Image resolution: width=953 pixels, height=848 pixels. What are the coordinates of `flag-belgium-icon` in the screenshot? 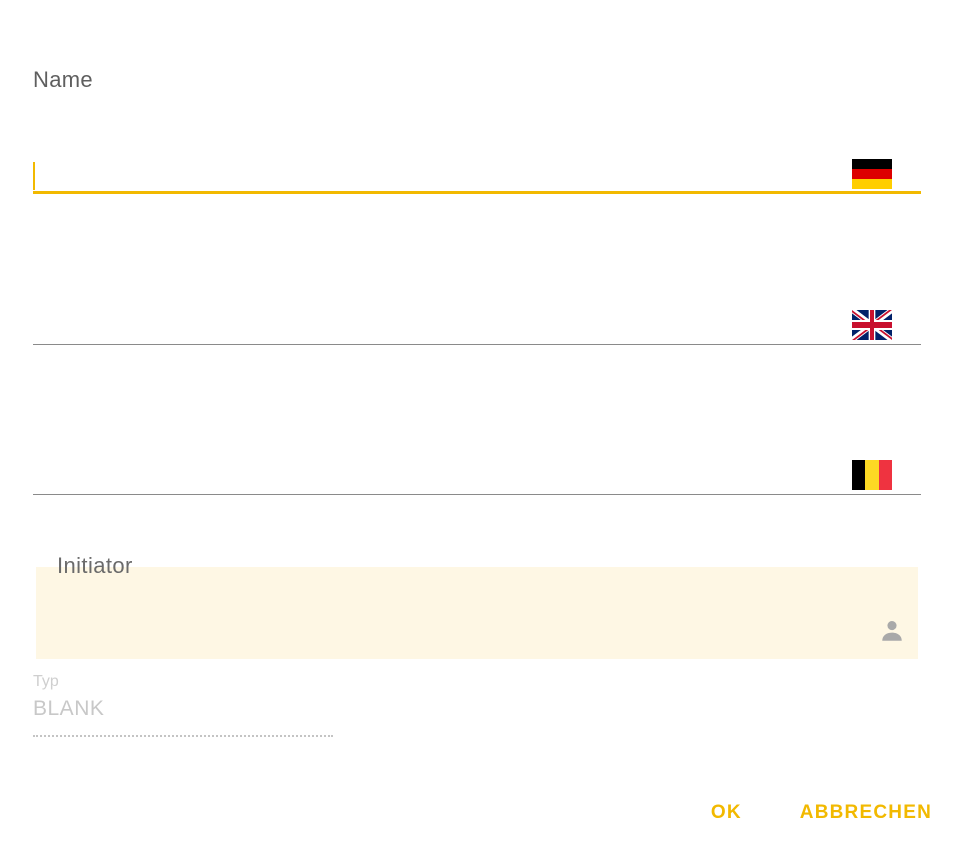 It's located at (872, 475).